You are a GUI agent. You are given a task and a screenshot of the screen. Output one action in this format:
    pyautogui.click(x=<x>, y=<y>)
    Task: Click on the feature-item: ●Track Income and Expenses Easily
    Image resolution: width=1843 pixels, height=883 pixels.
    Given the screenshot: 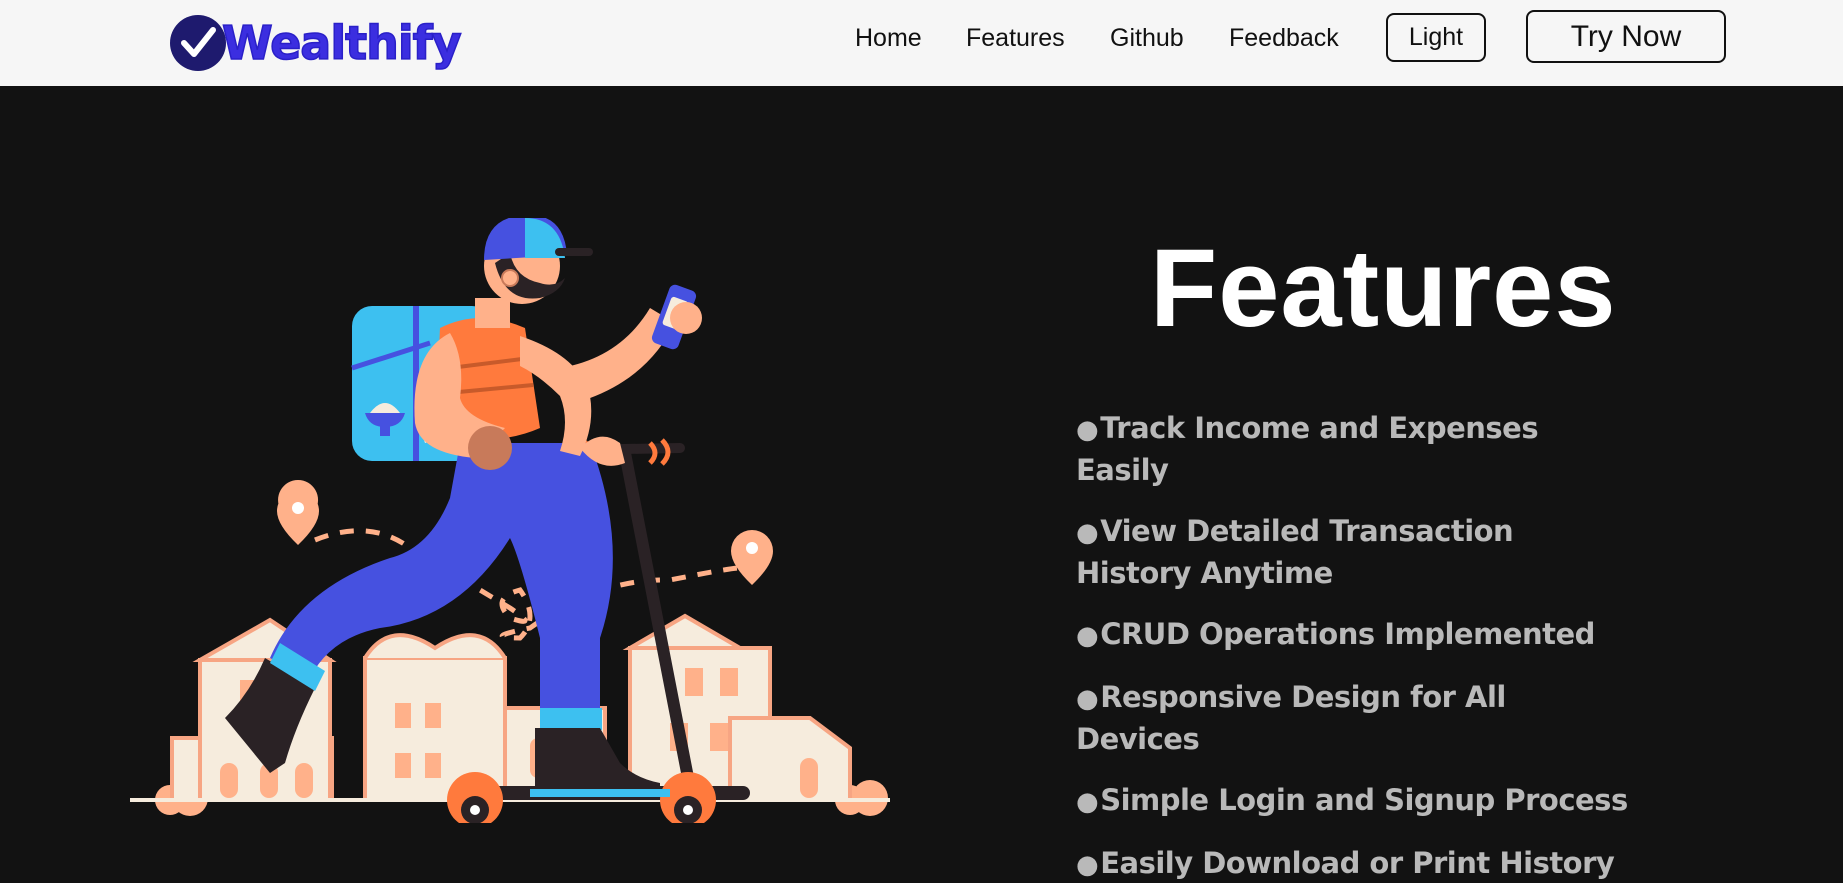 What is the action you would take?
    pyautogui.click(x=1356, y=449)
    